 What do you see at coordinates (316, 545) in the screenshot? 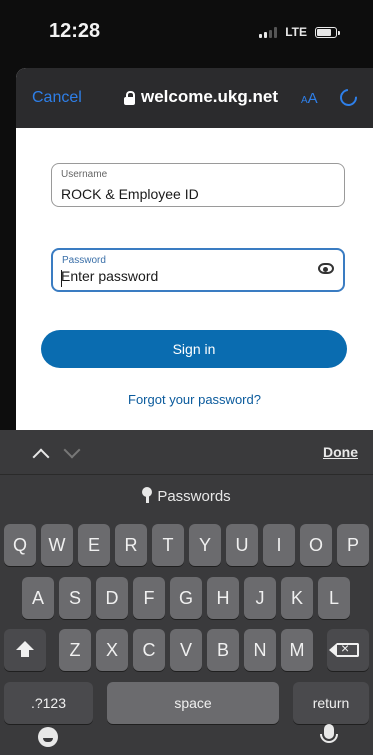
I see `key: O` at bounding box center [316, 545].